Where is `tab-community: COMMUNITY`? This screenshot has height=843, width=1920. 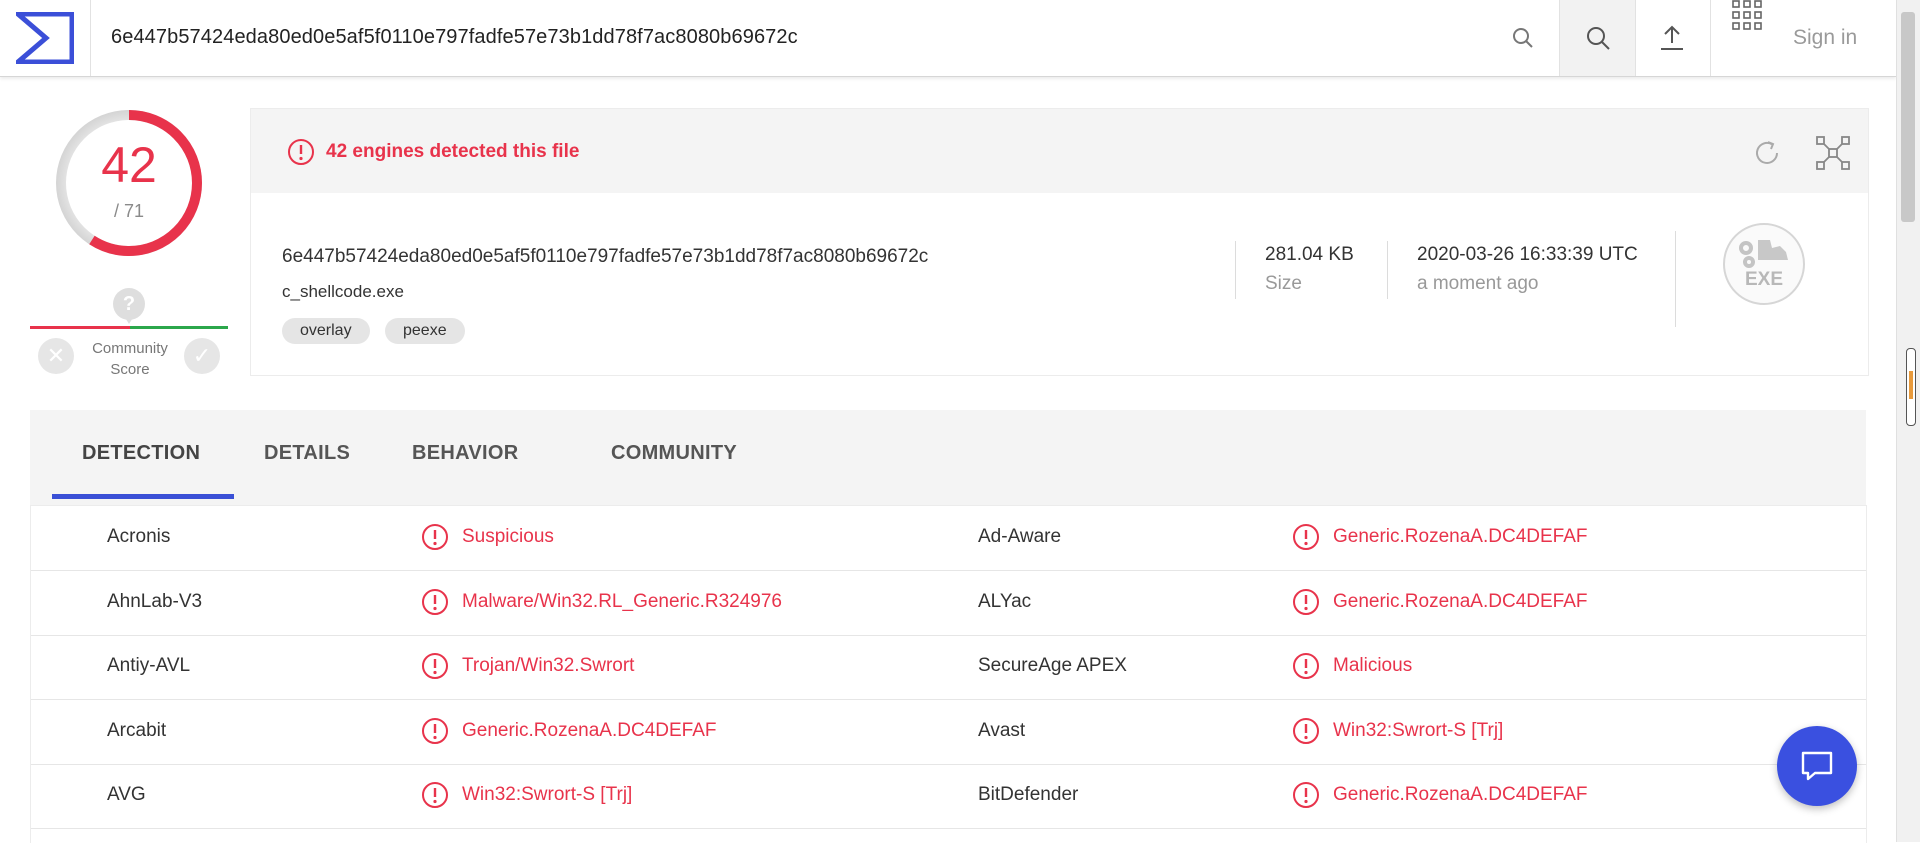 tab-community: COMMUNITY is located at coordinates (674, 453).